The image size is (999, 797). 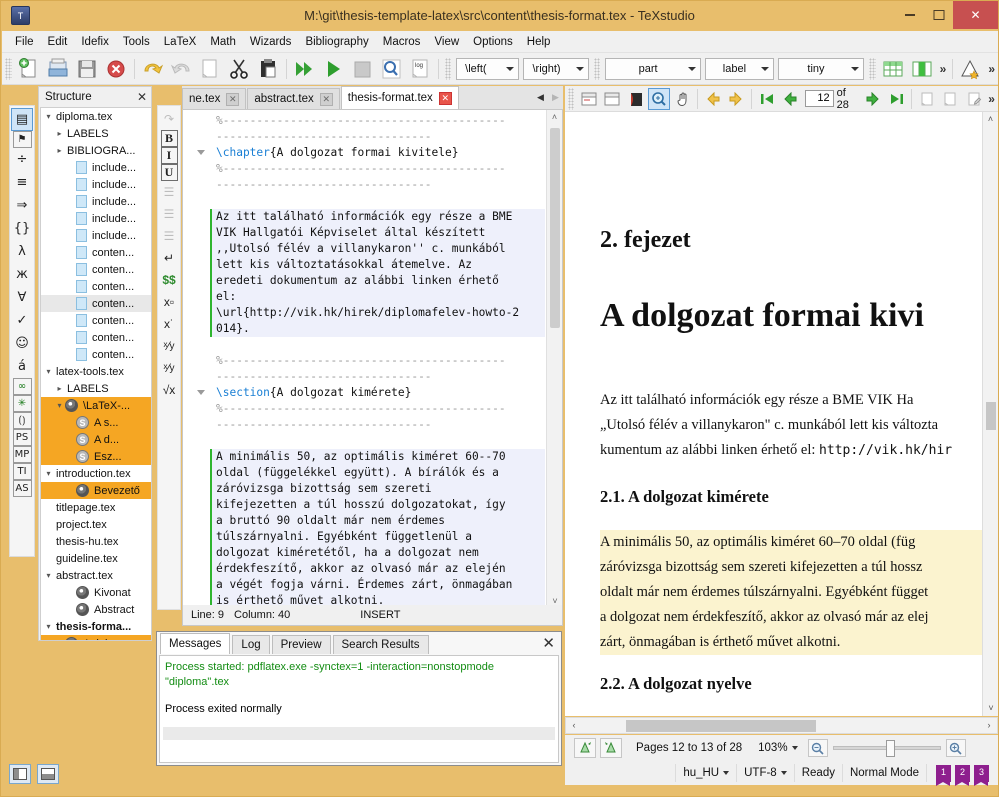 What do you see at coordinates (909, 15) in the screenshot?
I see `minimize-button` at bounding box center [909, 15].